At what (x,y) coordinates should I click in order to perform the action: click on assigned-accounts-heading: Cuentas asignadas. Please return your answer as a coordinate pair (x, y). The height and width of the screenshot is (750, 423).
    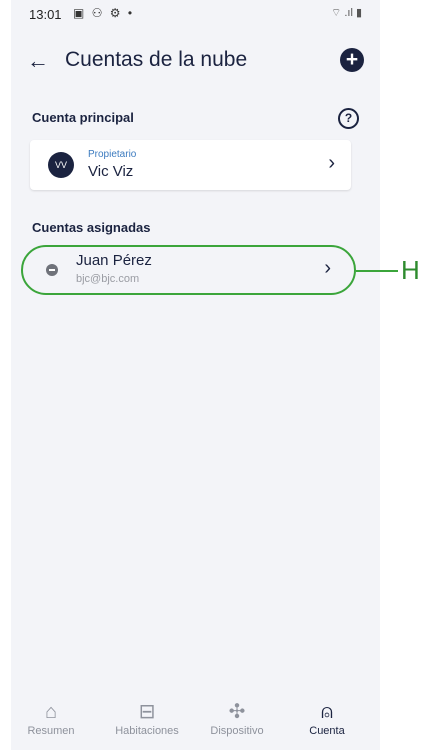
    Looking at the image, I should click on (91, 227).